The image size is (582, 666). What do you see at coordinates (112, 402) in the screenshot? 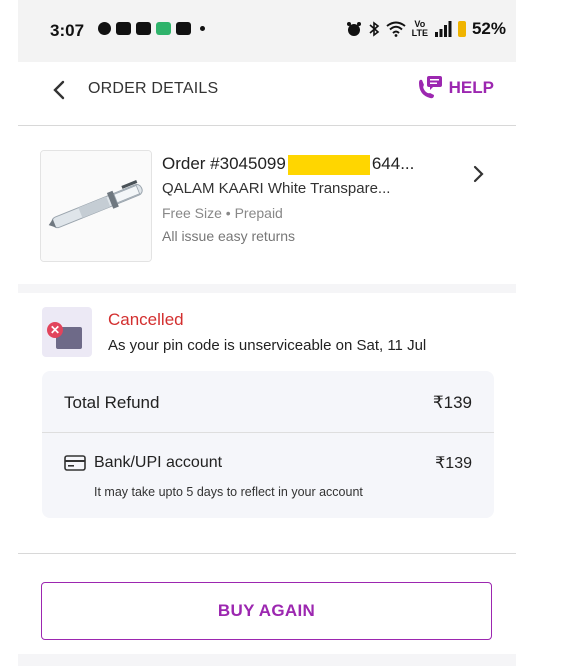
I see `total-refund-label: Total Refund` at bounding box center [112, 402].